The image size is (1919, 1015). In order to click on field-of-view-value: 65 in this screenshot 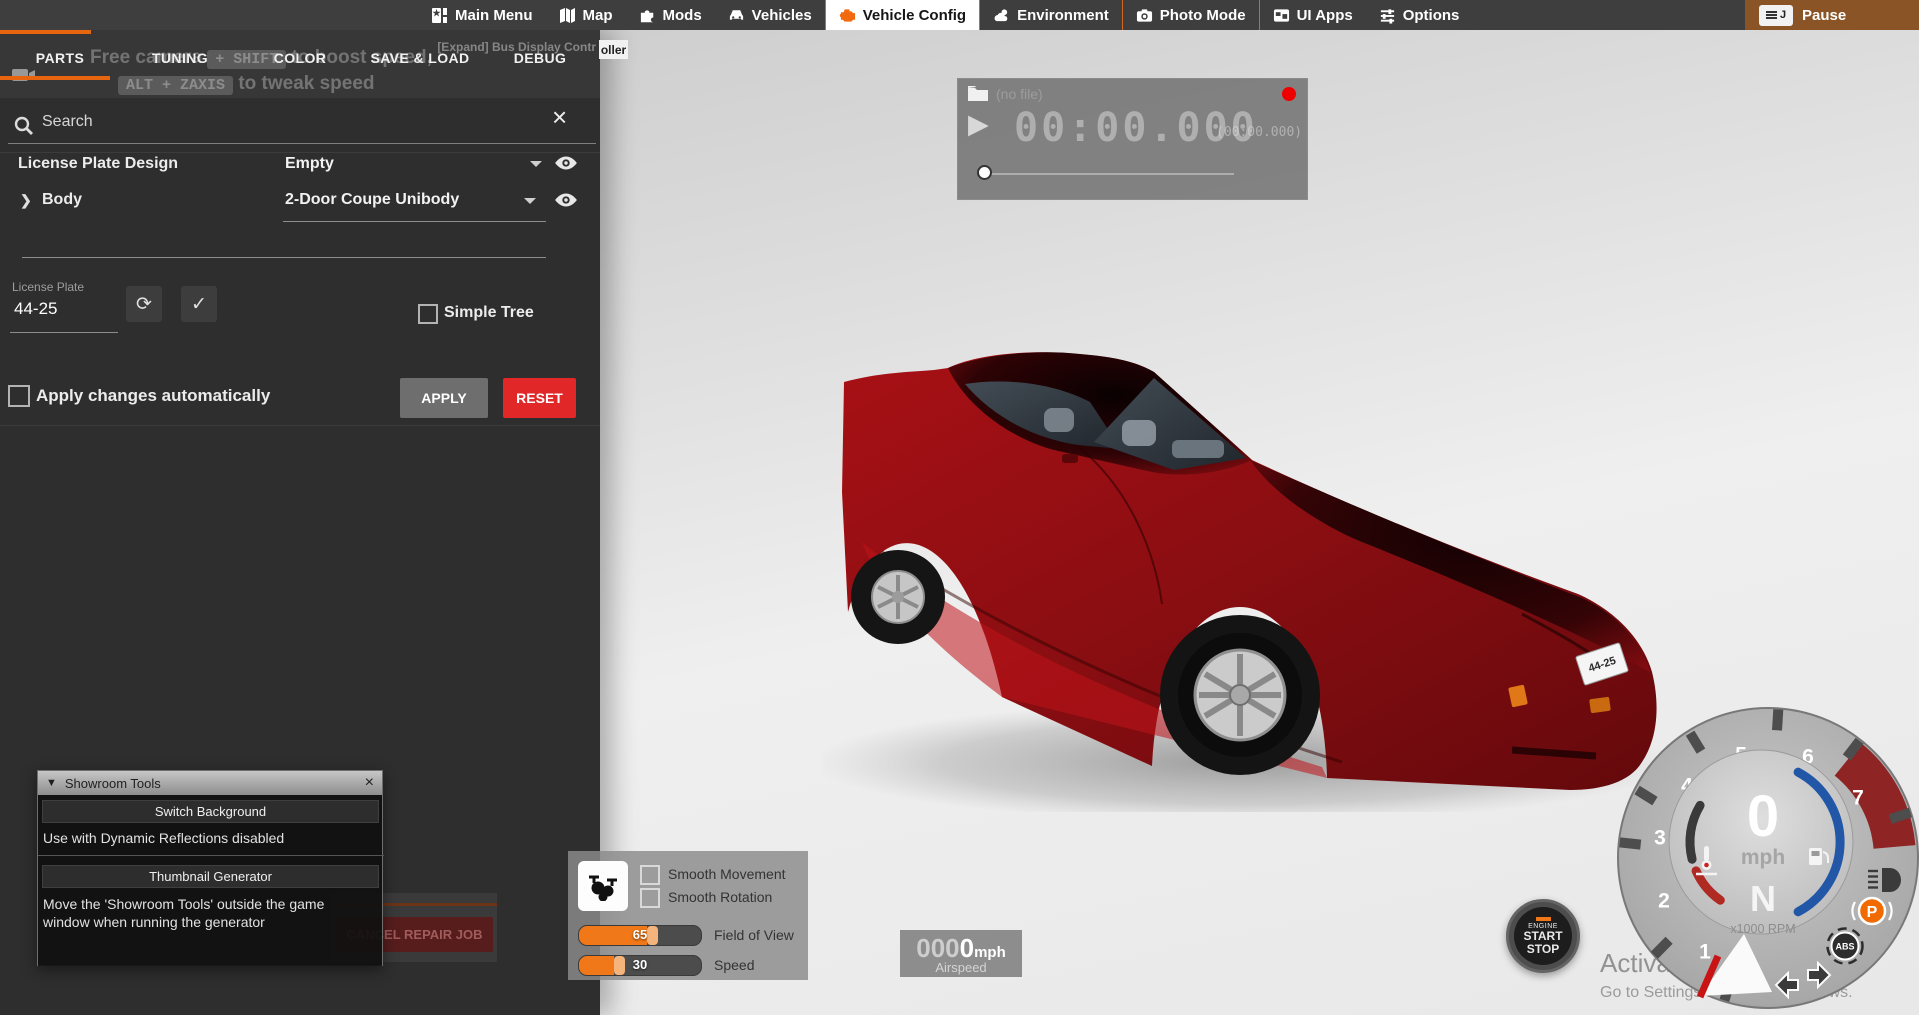, I will do `click(640, 934)`.